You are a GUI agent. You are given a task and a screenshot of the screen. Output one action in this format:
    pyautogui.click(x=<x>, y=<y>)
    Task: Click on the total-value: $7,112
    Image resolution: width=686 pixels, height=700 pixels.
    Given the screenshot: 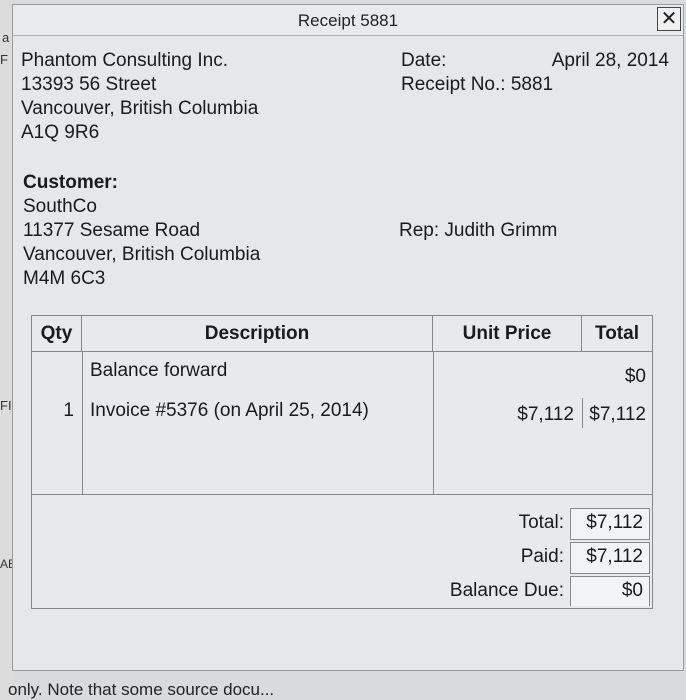 What is the action you would take?
    pyautogui.click(x=610, y=524)
    